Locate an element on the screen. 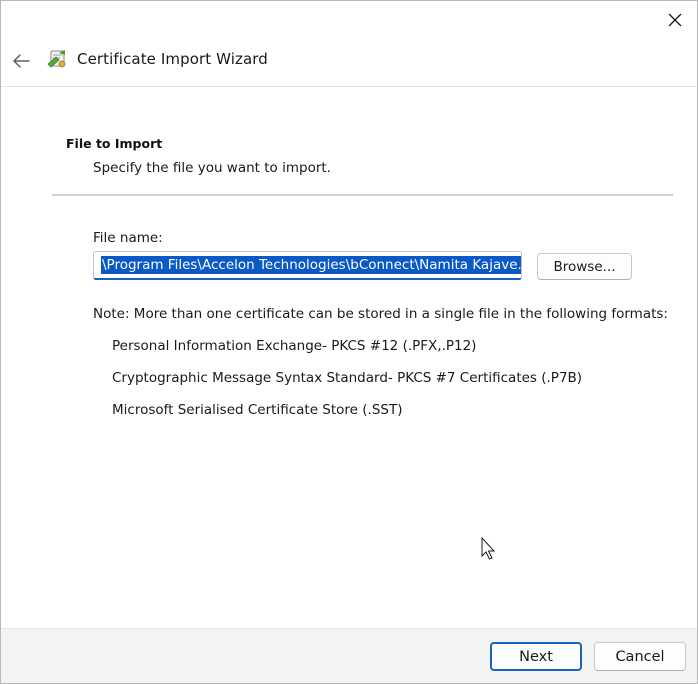 The width and height of the screenshot is (698, 684). certificate-icon is located at coordinates (56, 59).